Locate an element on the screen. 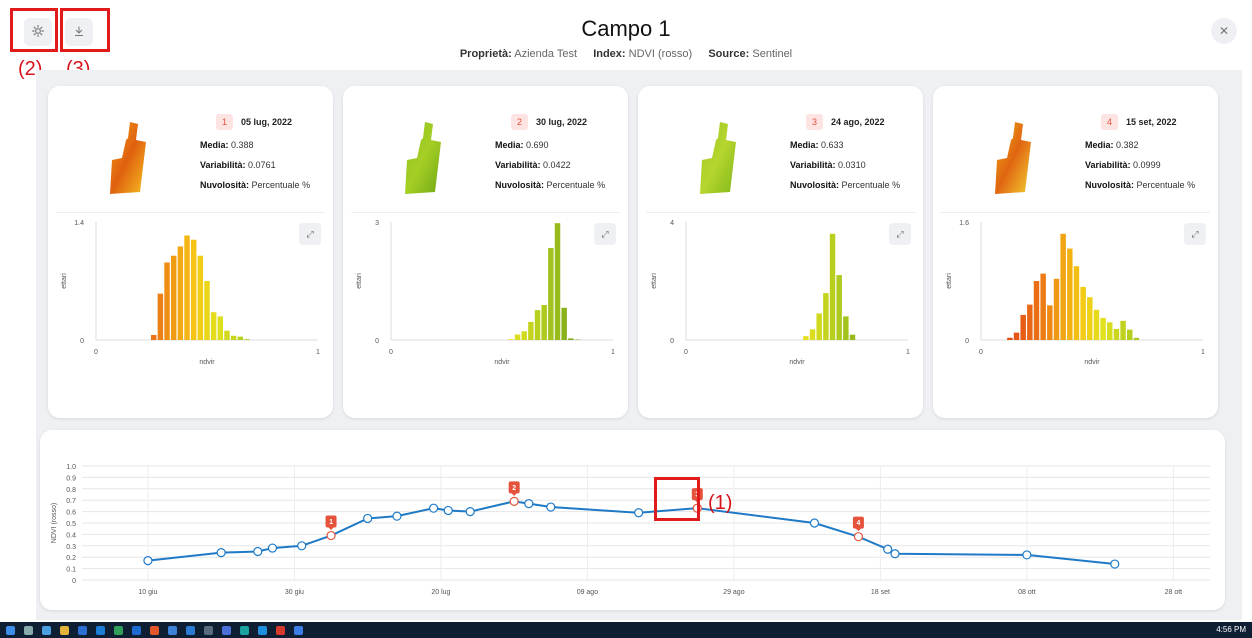  y-axis-label: ettari is located at coordinates (64, 281).